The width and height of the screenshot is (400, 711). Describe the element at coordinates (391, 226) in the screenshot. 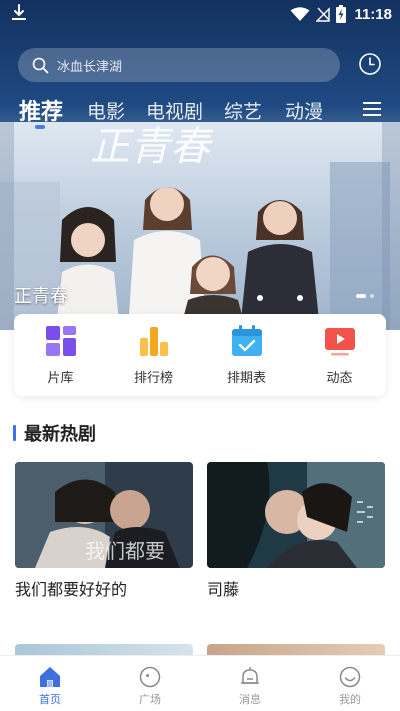

I see `next-slide-peek` at that location.